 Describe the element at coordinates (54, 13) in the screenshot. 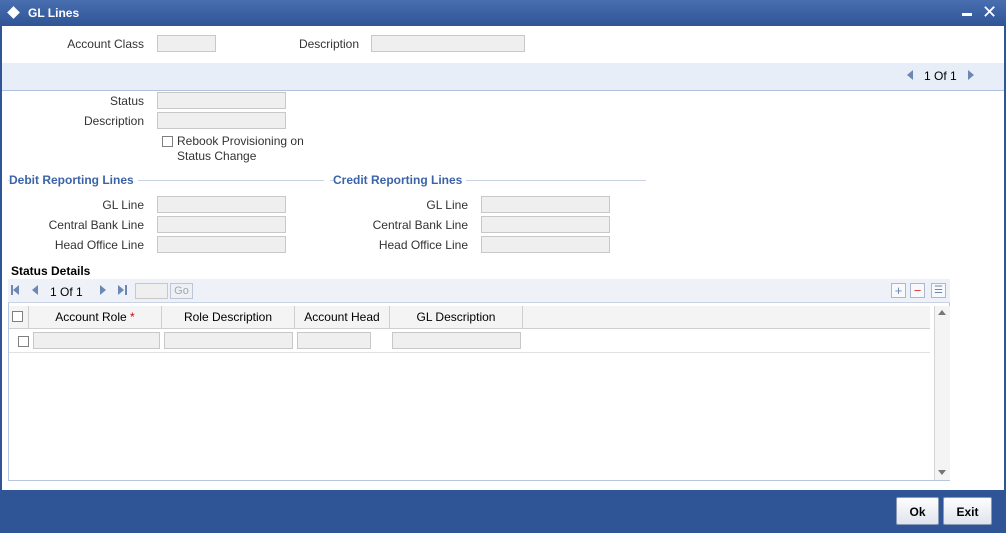

I see `window-title: GL Lines` at that location.